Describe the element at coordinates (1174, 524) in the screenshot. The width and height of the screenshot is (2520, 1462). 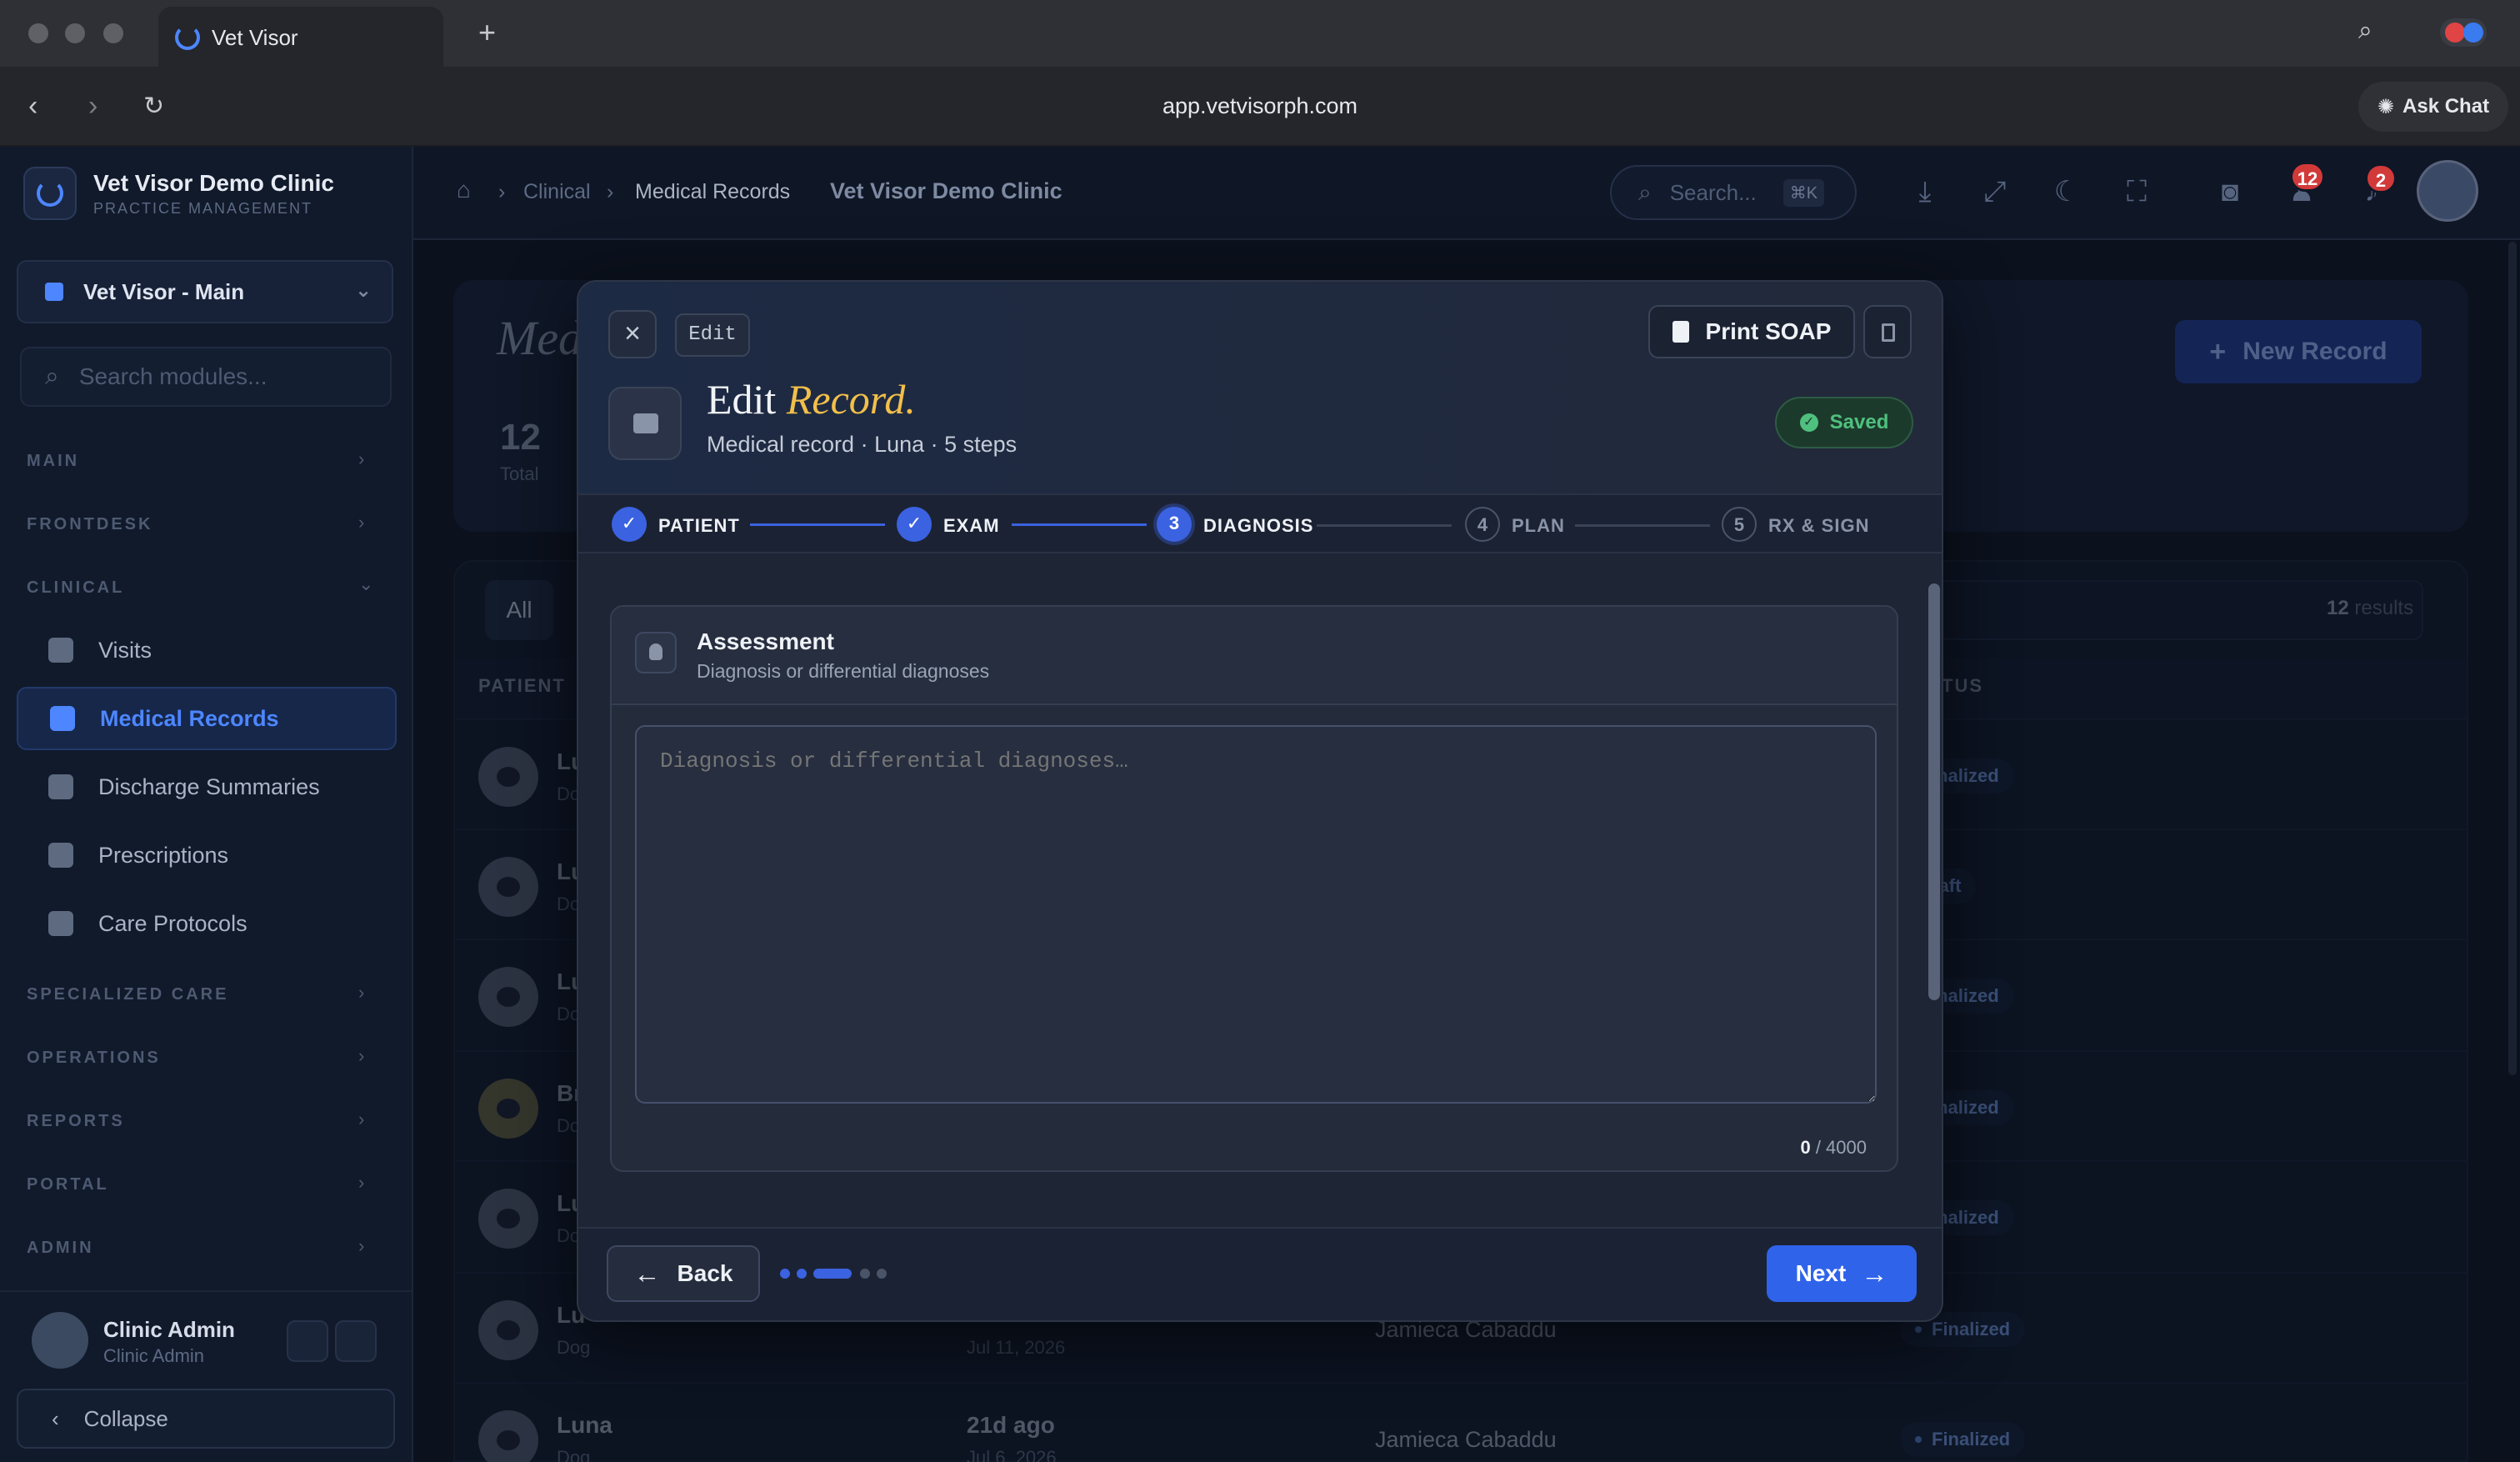
I see `step-diagnosis-number: 3` at that location.